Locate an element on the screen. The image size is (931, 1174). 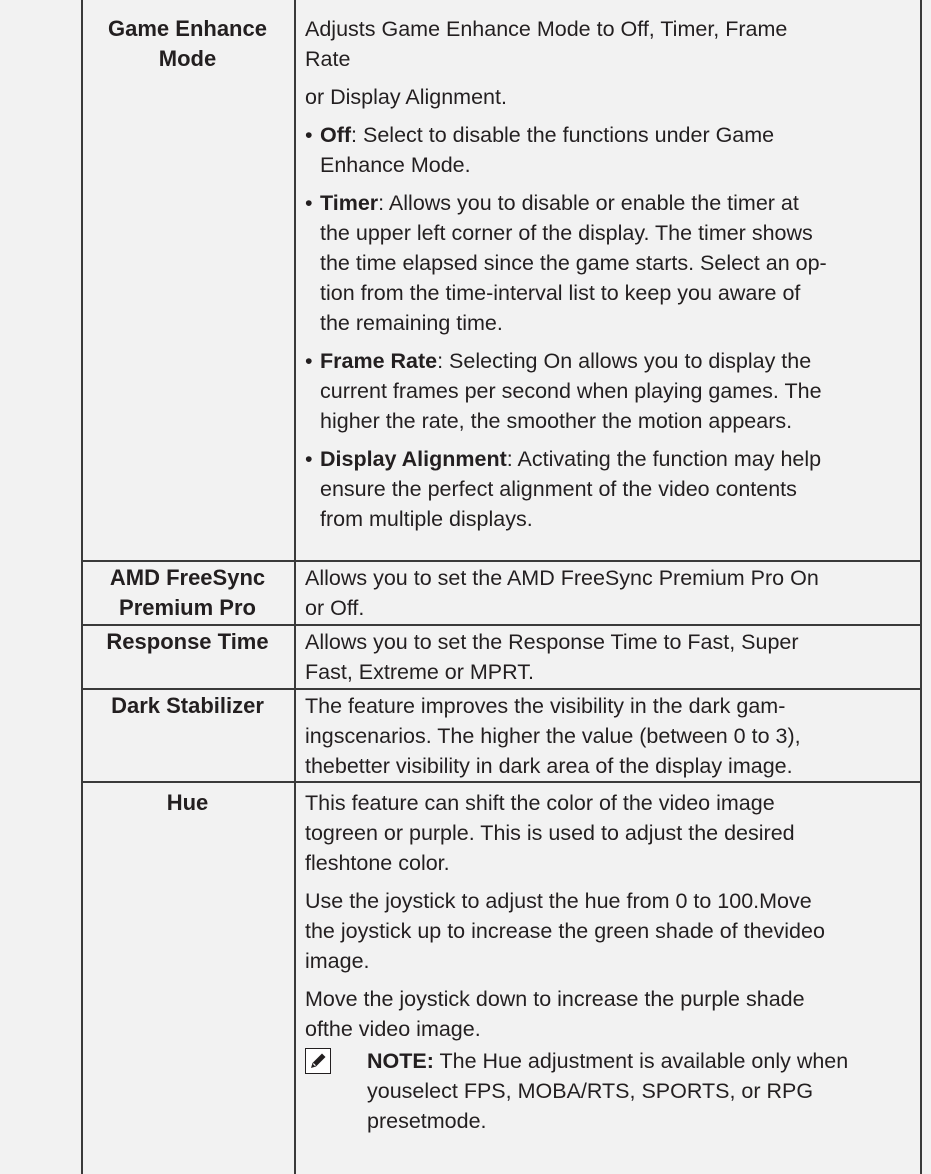
text-line: the remaining time. is located at coordinates (411, 323).